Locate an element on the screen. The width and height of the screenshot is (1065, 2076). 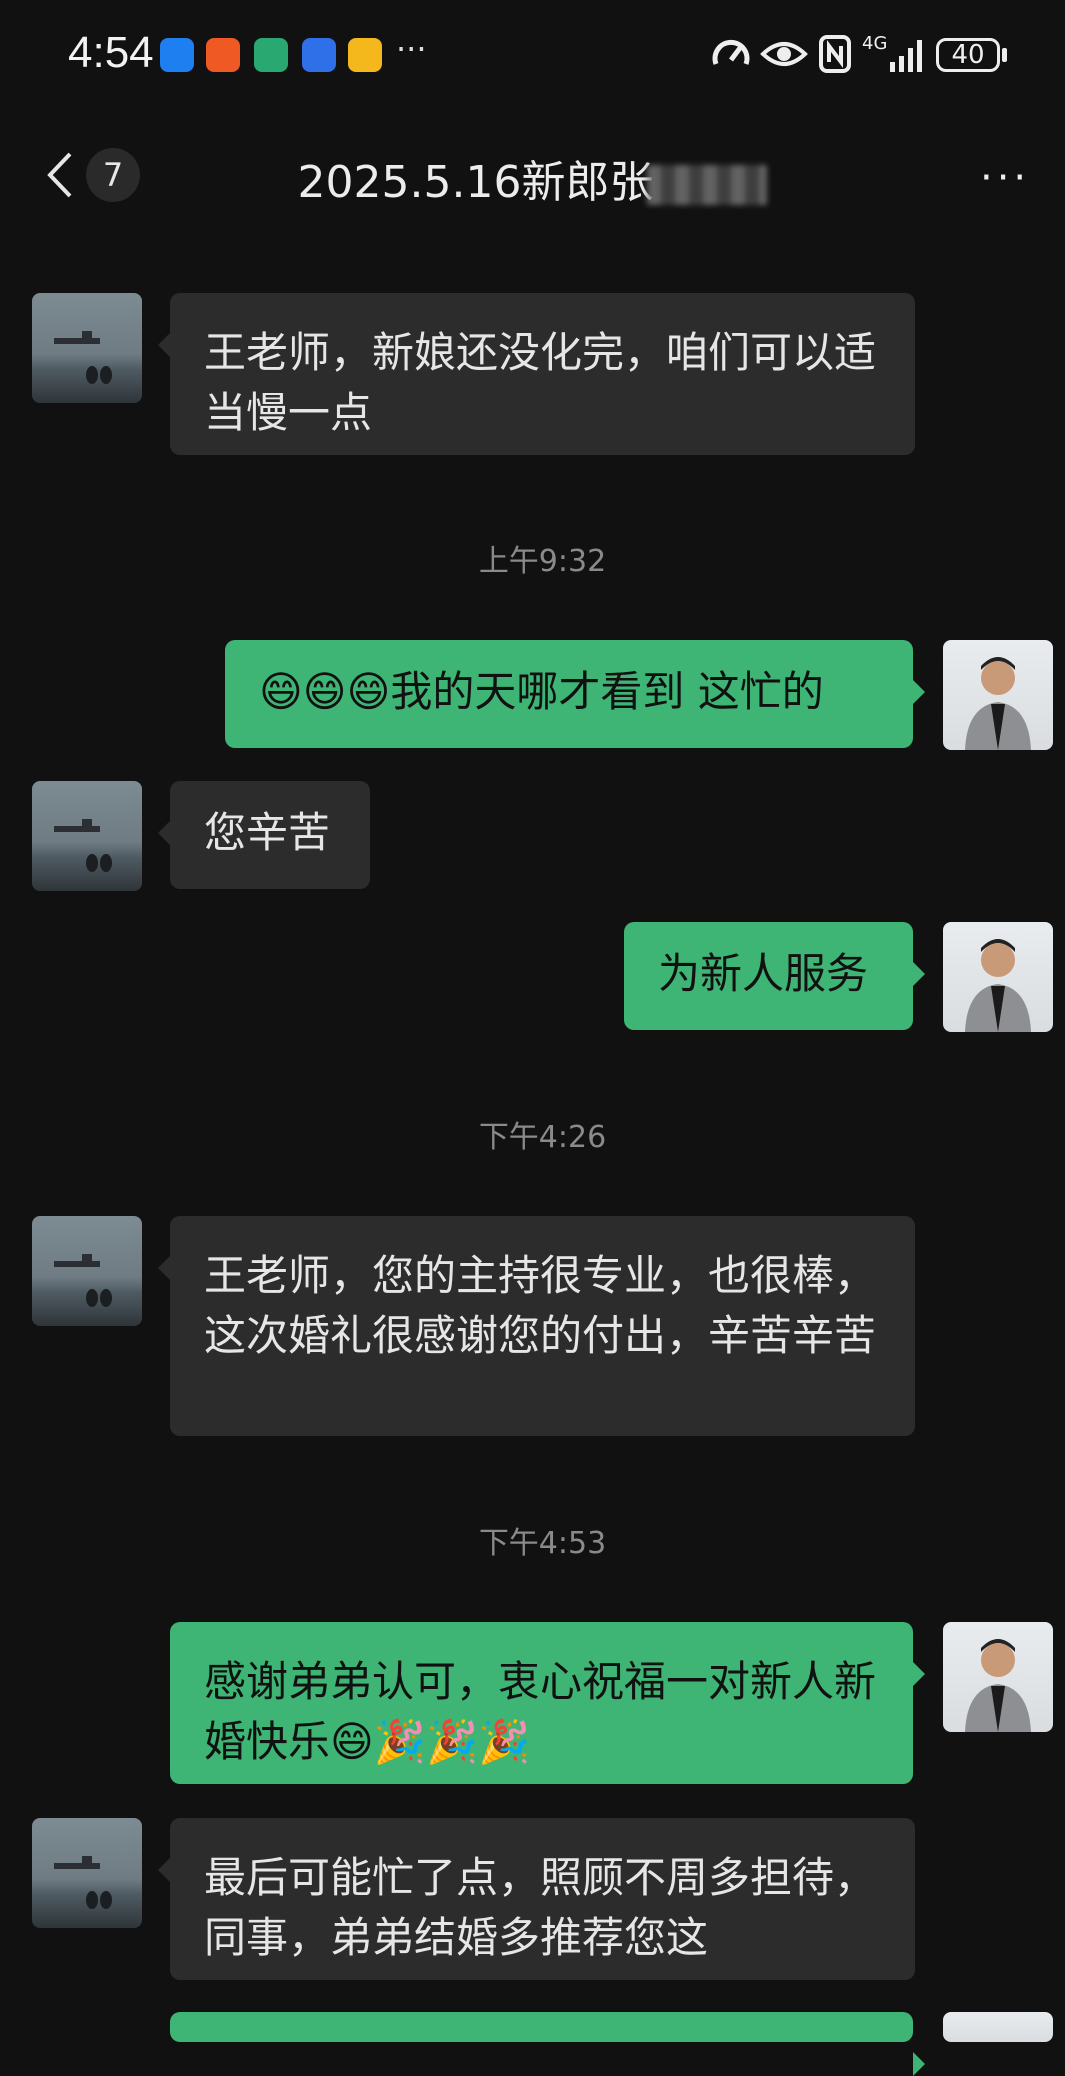
message-bubble-outgoing: 感谢弟弟认可，衷心祝福一对新人新婚快乐😄🎉🎉🎉 is located at coordinates (547, 1703).